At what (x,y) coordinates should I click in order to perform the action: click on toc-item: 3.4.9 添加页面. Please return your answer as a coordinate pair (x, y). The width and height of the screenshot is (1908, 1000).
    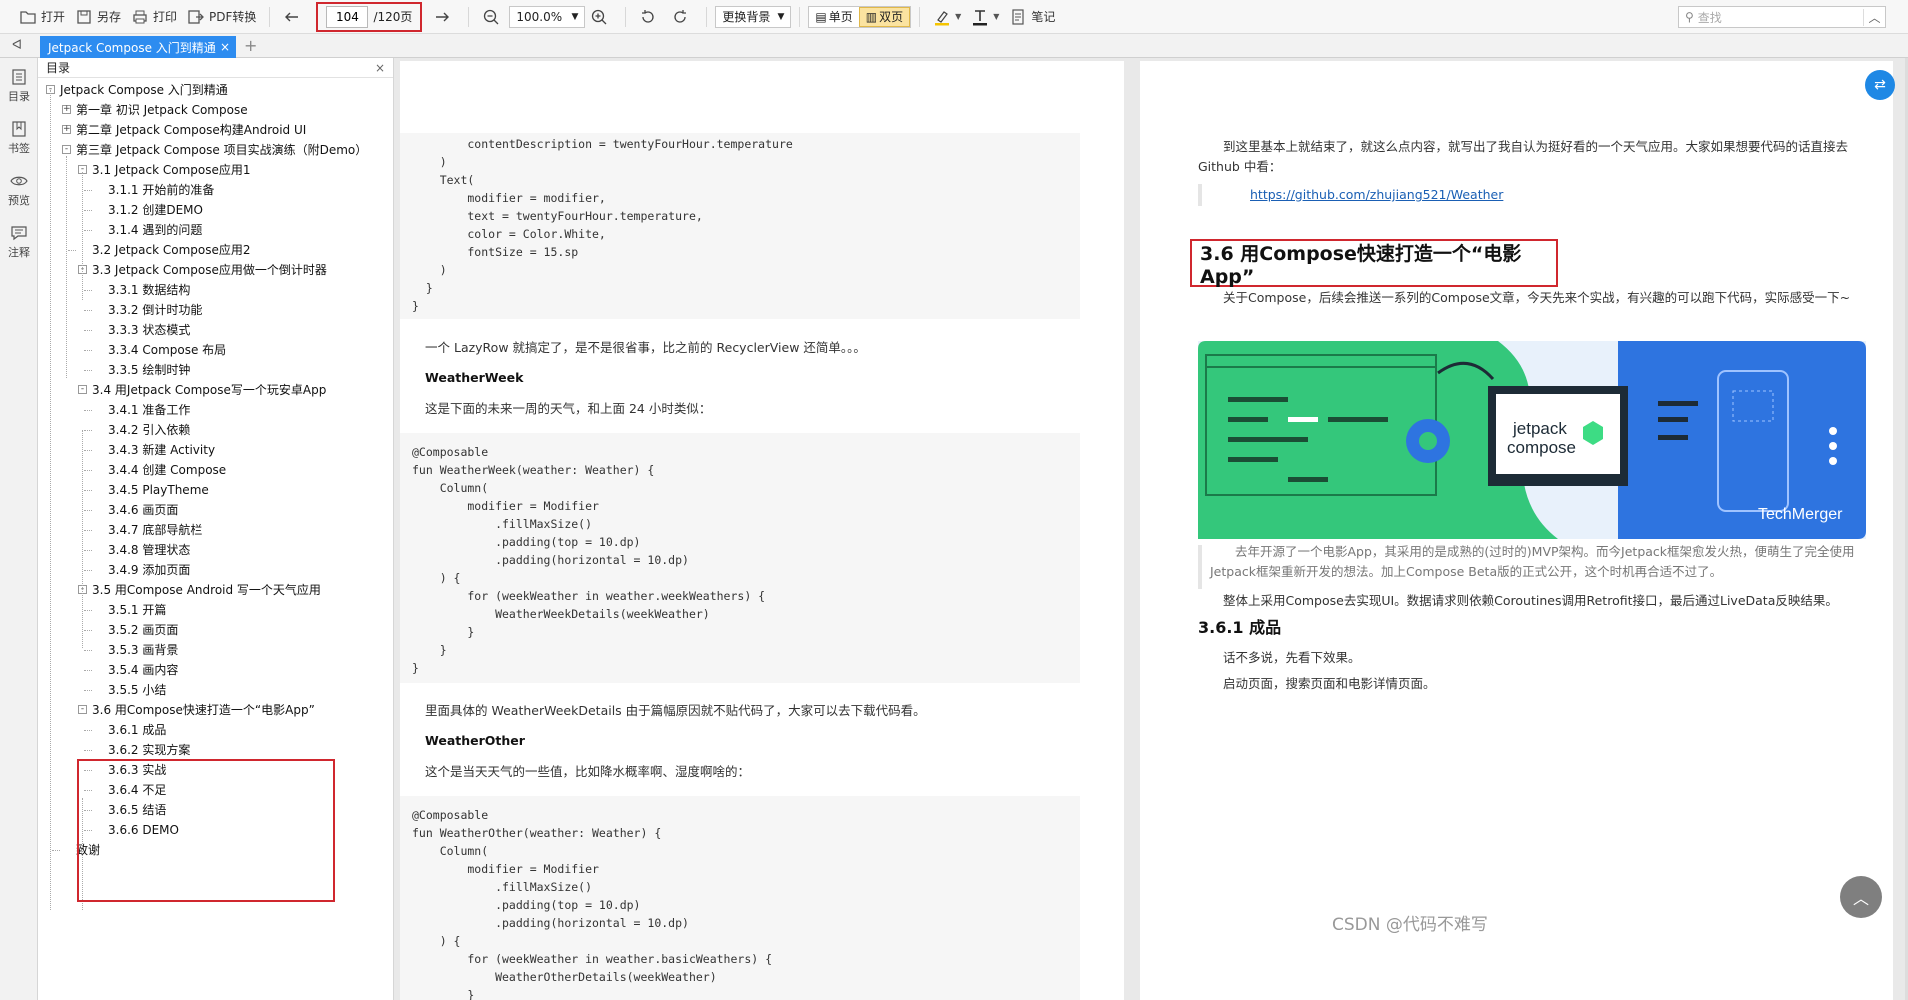
    Looking at the image, I should click on (149, 570).